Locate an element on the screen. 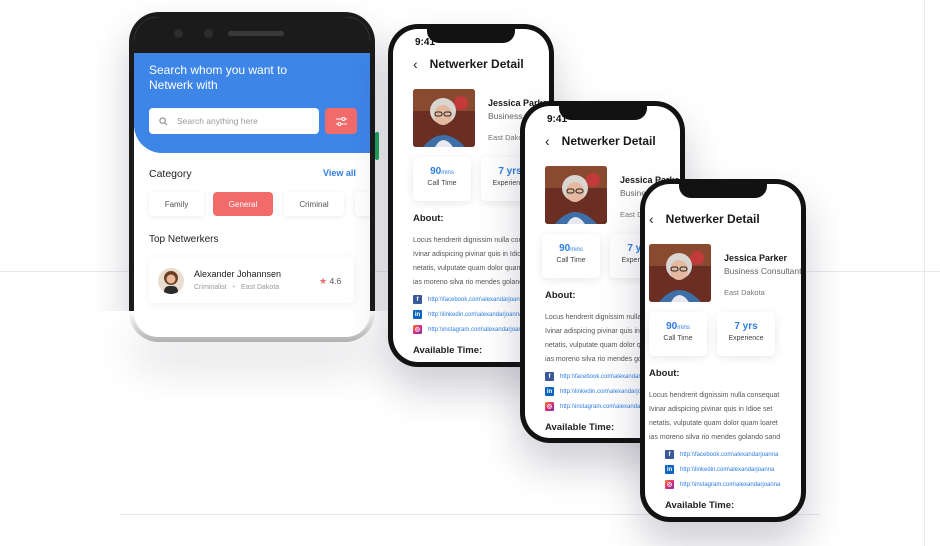 The width and height of the screenshot is (940, 546). profile-location: East Dakota is located at coordinates (744, 292).